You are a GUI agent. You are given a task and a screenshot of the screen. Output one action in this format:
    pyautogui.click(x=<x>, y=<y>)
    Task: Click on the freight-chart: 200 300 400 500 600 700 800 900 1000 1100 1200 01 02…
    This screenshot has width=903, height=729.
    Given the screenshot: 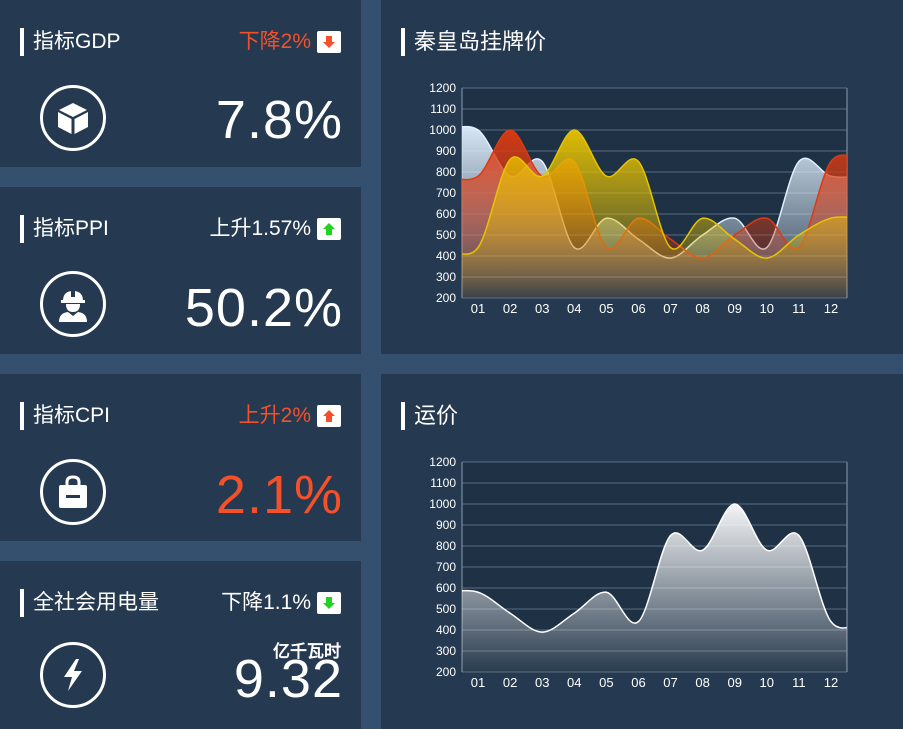 What is the action you would take?
    pyautogui.click(x=638, y=572)
    